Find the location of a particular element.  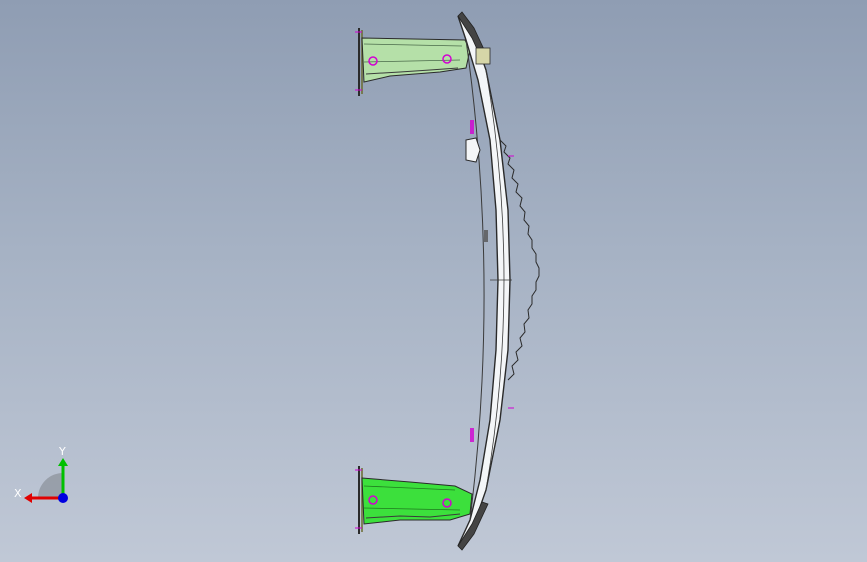

x-axis-label: X is located at coordinates (18, 493).